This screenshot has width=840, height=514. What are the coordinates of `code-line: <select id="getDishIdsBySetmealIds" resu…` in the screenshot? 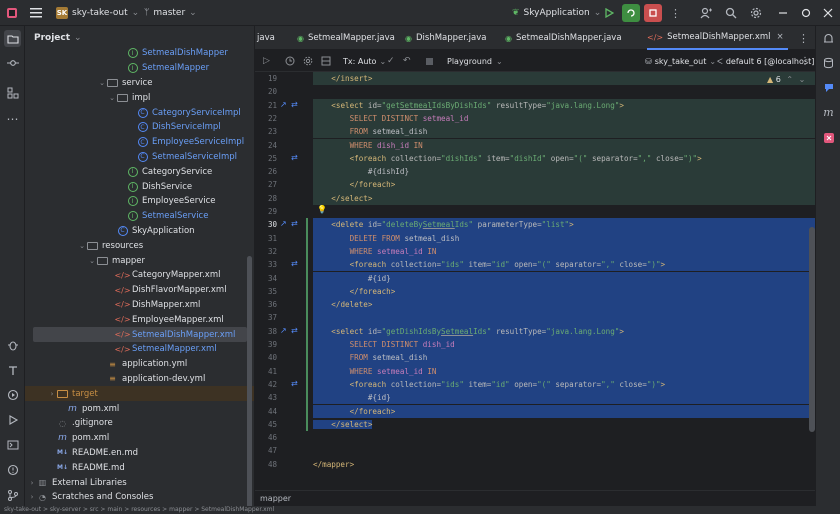 It's located at (564, 331).